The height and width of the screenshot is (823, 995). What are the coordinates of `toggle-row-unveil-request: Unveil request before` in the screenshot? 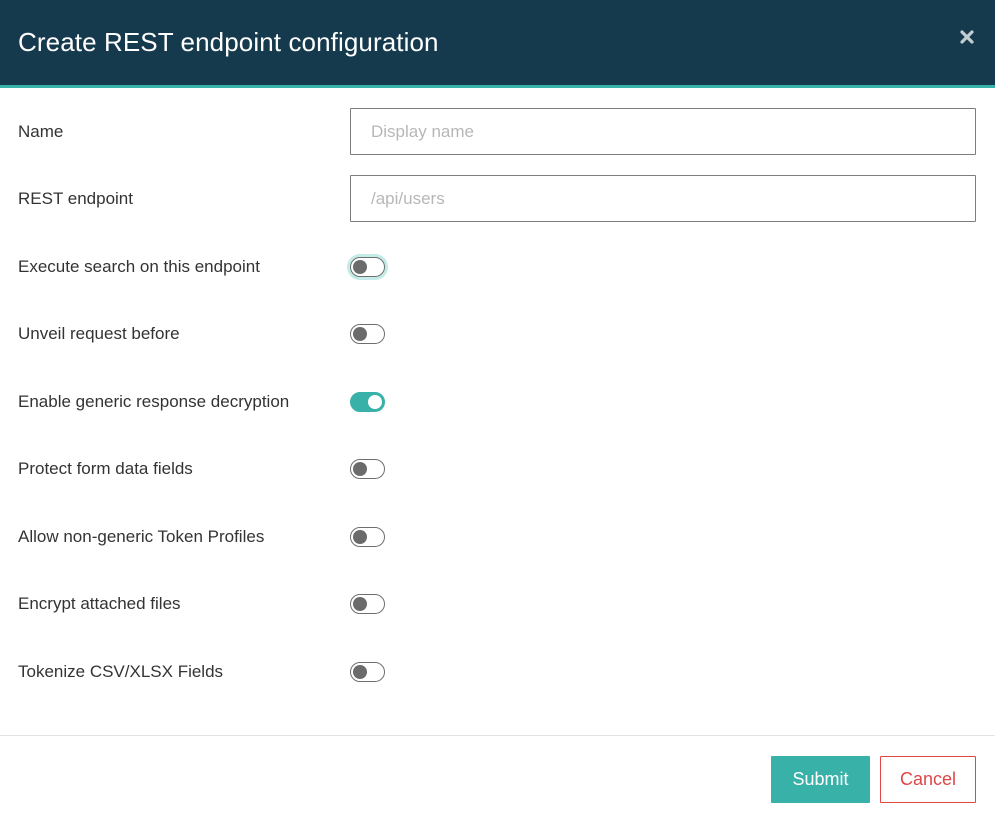 It's located at (497, 334).